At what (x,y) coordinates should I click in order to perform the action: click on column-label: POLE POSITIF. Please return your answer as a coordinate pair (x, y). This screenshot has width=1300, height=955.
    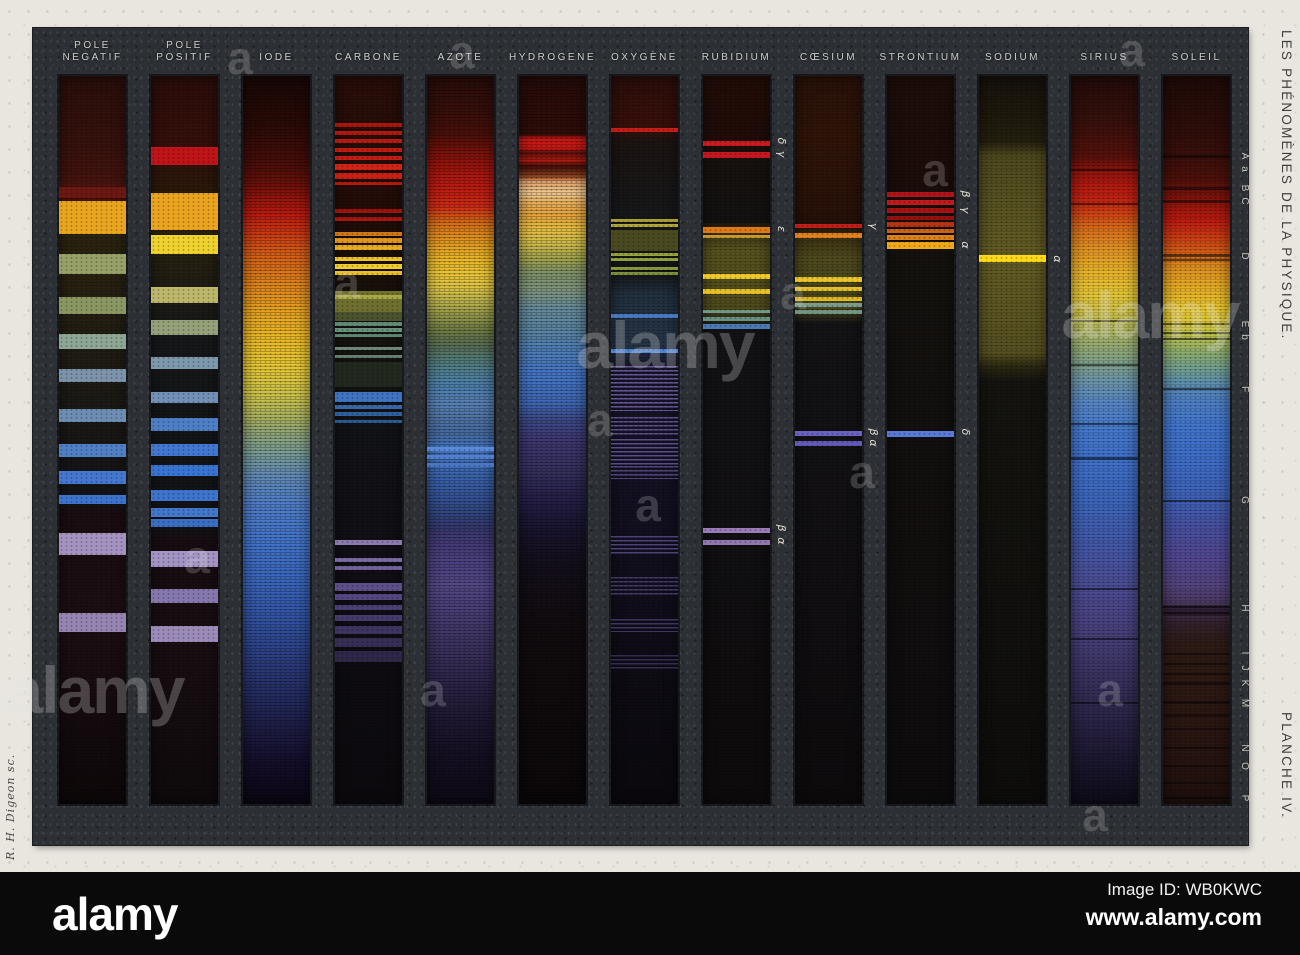
    Looking at the image, I should click on (184, 48).